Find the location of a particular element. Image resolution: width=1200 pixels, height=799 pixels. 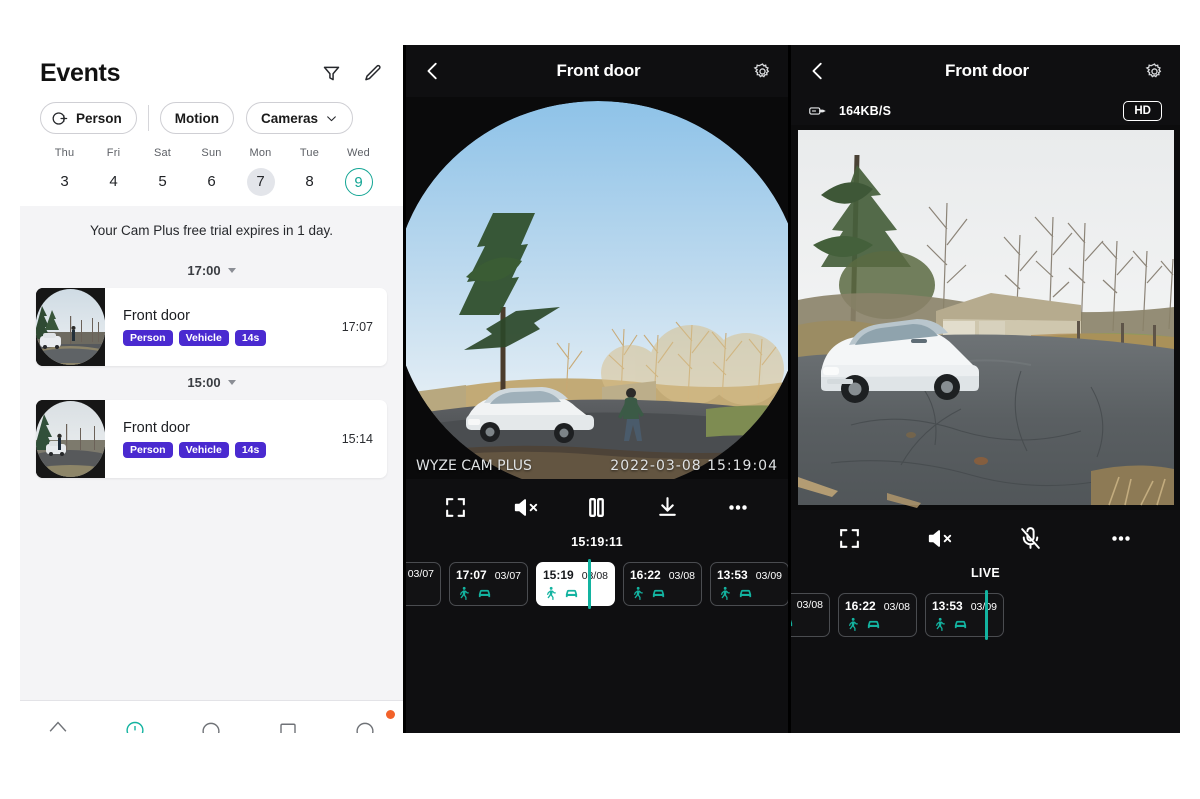

nav-events-icon is located at coordinates (135, 717).